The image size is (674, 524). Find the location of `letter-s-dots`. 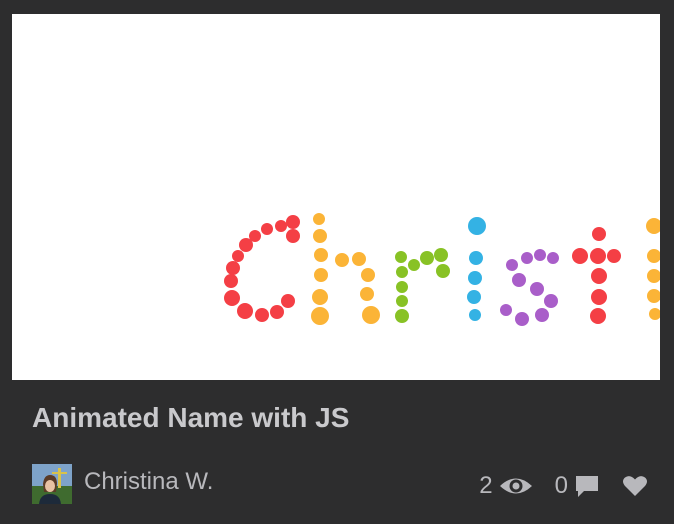

letter-s-dots is located at coordinates (529, 287).